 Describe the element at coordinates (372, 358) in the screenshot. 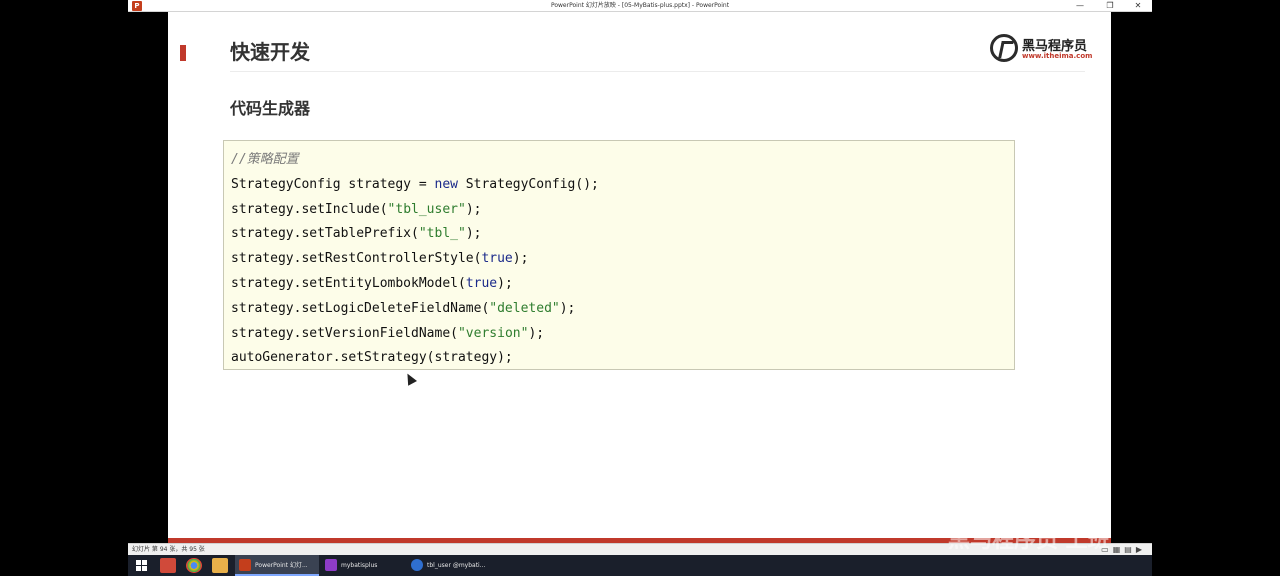

I see `code-line: autoGenerator.setStrategy(strategy);` at that location.